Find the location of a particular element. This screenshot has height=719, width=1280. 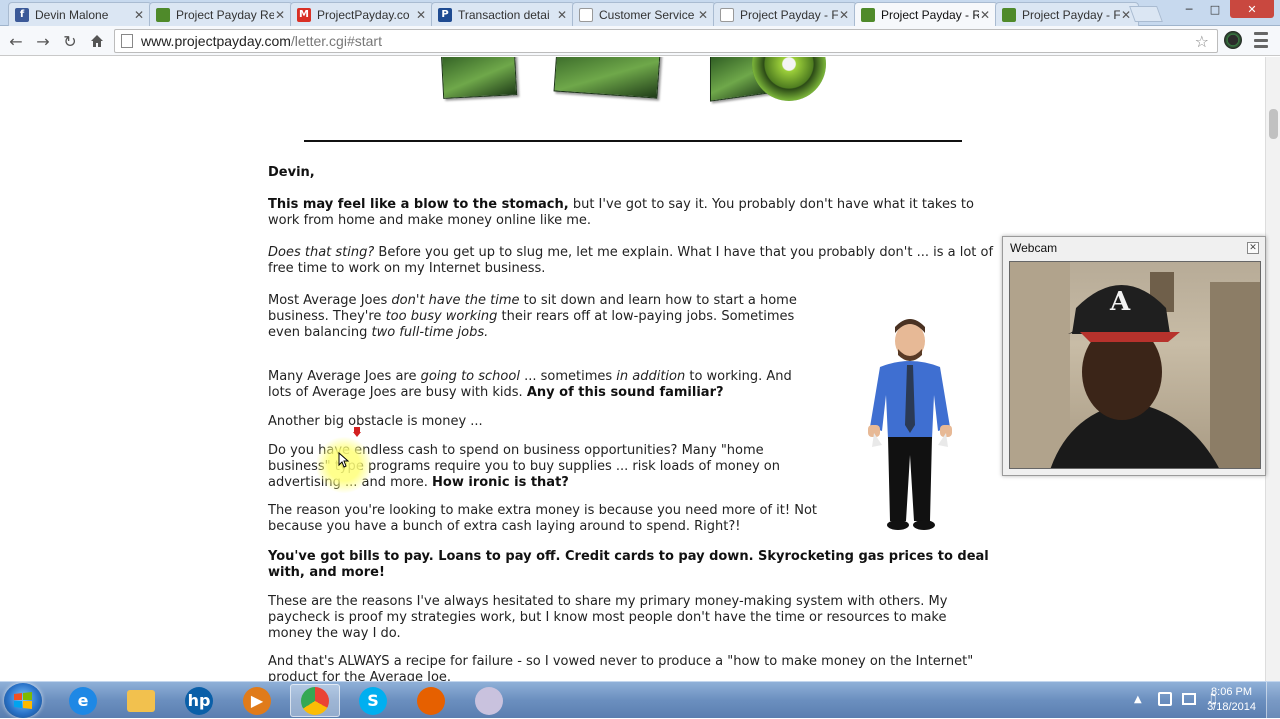

taskbar-app-file-explorer is located at coordinates (141, 700).